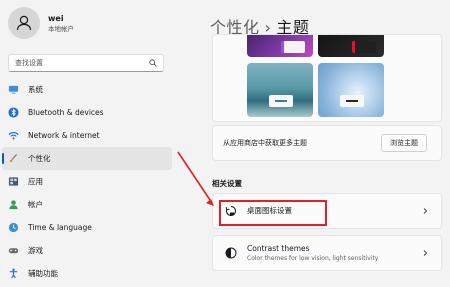 This screenshot has height=287, width=450. Describe the element at coordinates (35, 181) in the screenshot. I see `sidebar-item-label: 应用` at that location.